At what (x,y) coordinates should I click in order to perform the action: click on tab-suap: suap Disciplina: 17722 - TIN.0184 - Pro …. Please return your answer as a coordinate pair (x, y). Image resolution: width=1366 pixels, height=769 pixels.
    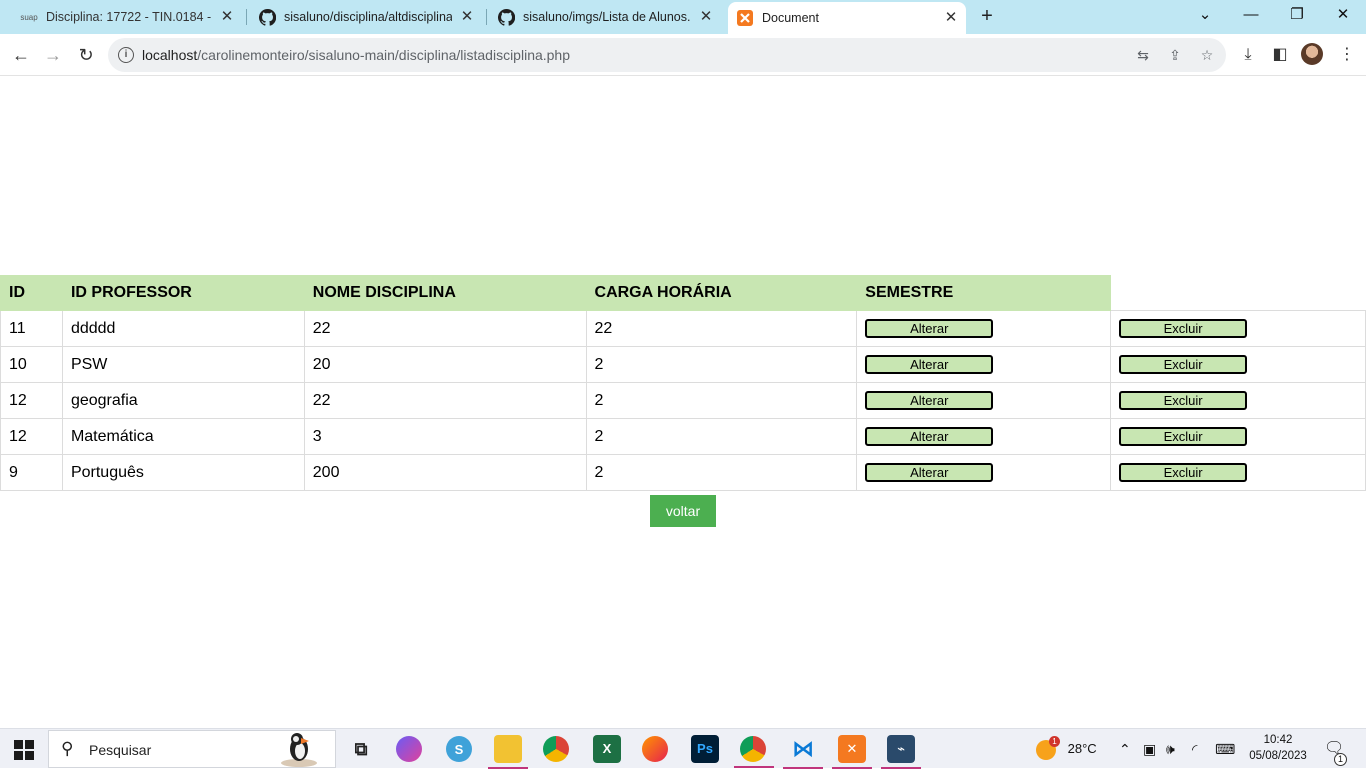
    Looking at the image, I should click on (128, 17).